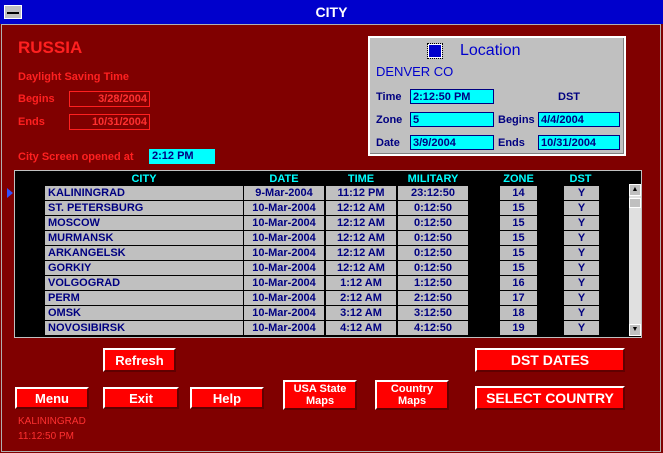 The height and width of the screenshot is (453, 663). Describe the element at coordinates (412, 389) in the screenshot. I see `country-maps-line1: Country` at that location.